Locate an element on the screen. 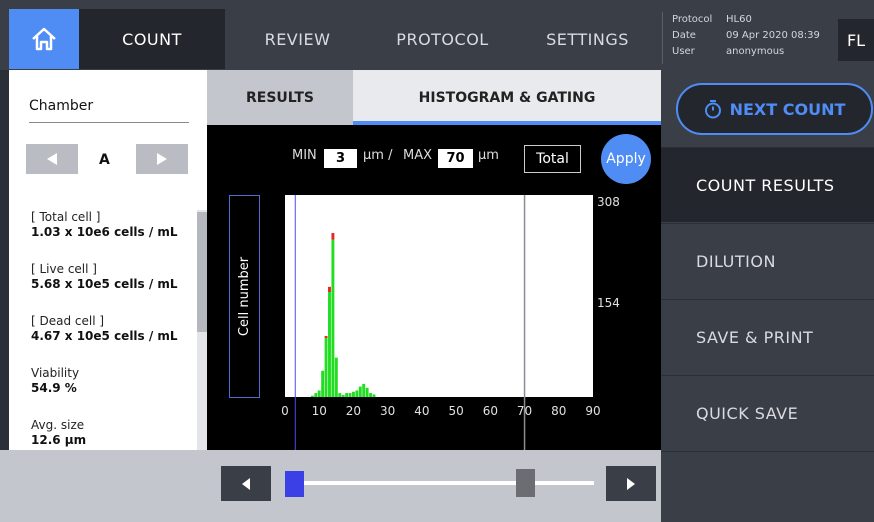 This screenshot has height=522, width=874. stat-label: Avg. size is located at coordinates (58, 425).